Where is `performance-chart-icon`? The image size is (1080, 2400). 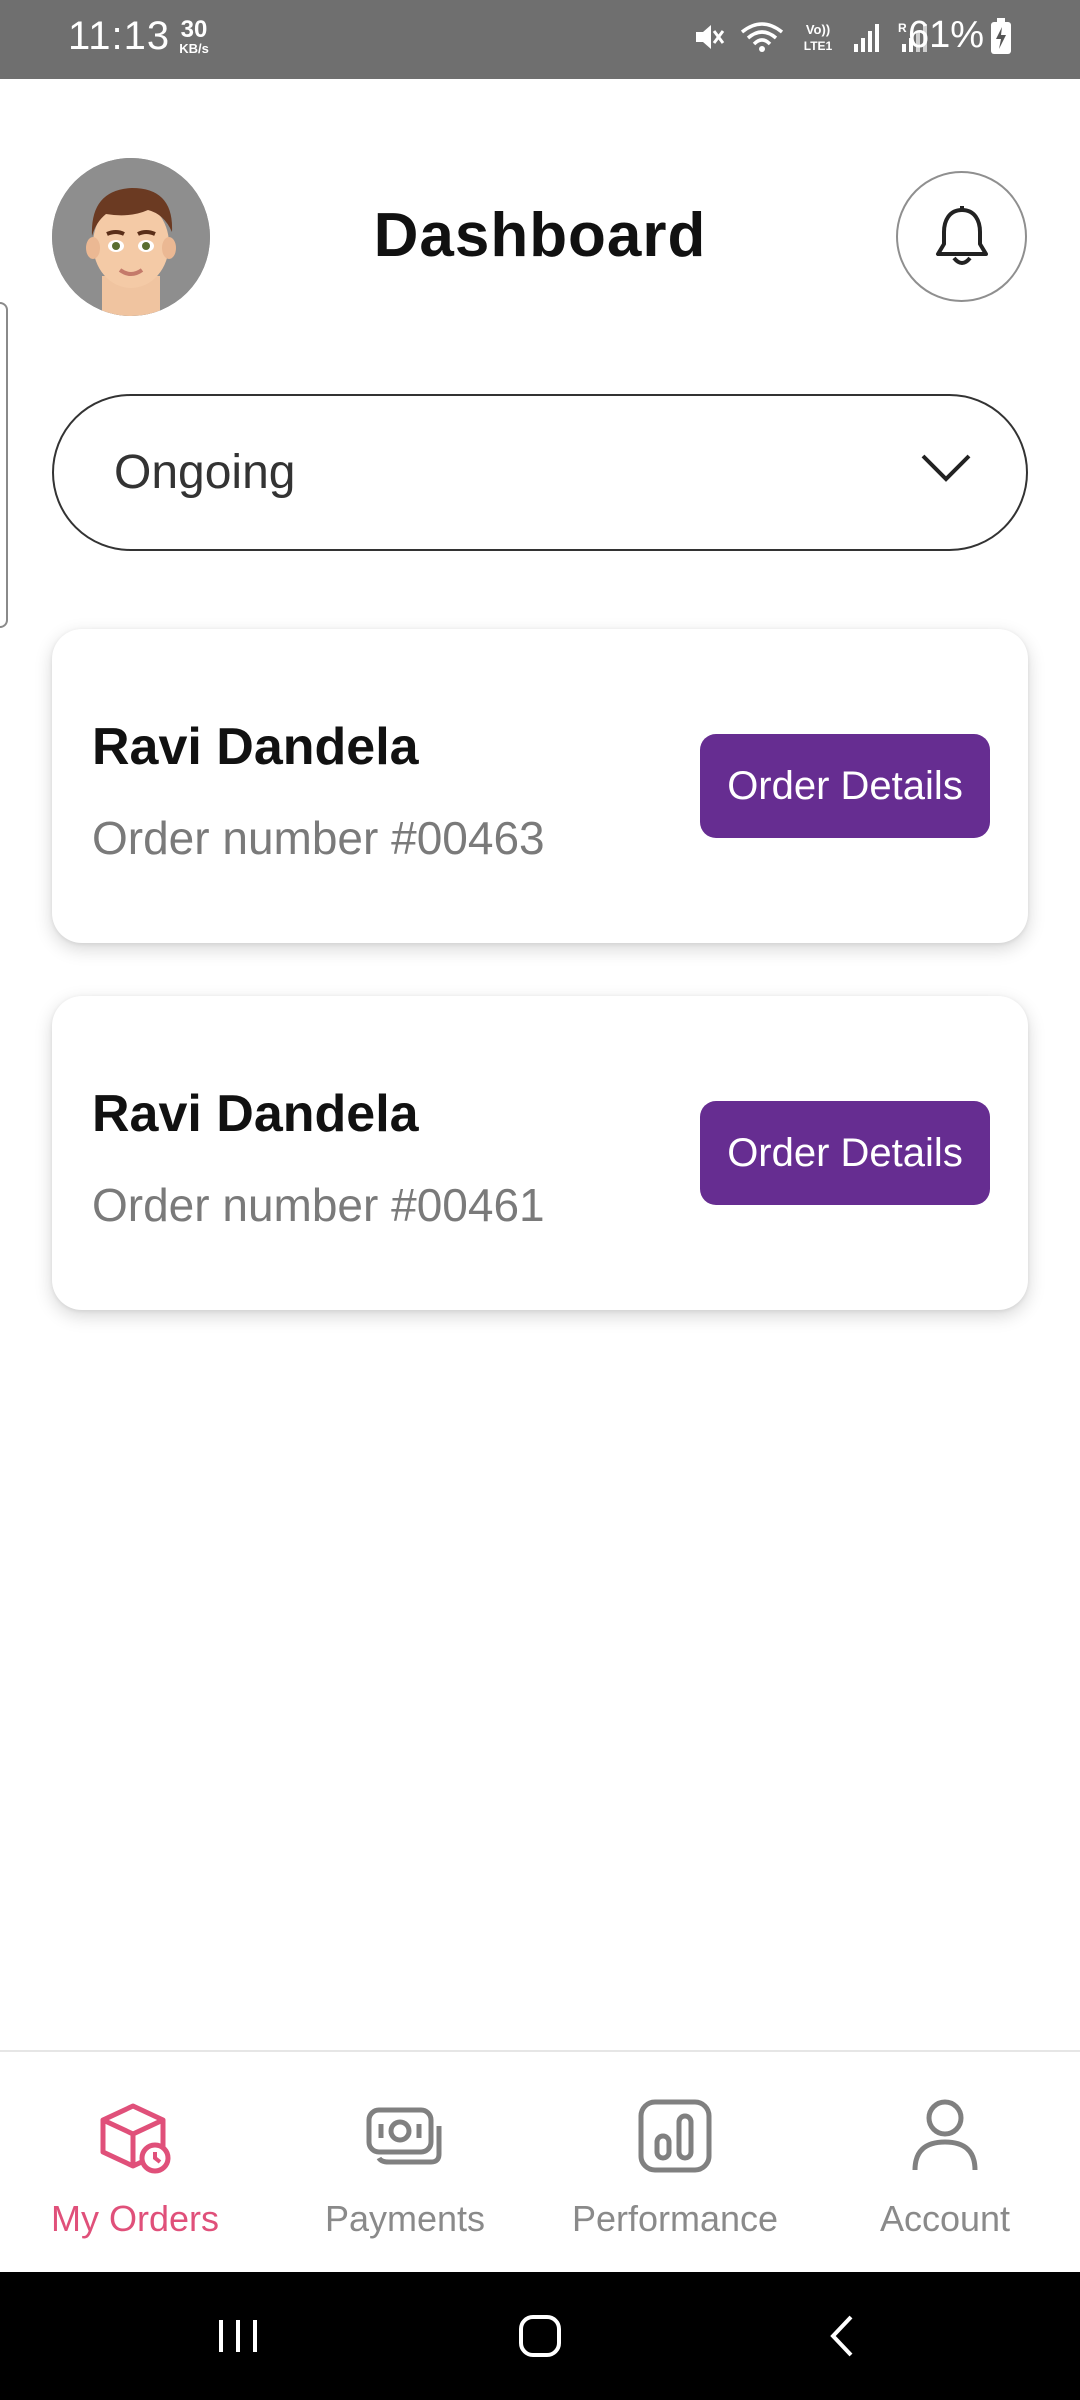 performance-chart-icon is located at coordinates (675, 2136).